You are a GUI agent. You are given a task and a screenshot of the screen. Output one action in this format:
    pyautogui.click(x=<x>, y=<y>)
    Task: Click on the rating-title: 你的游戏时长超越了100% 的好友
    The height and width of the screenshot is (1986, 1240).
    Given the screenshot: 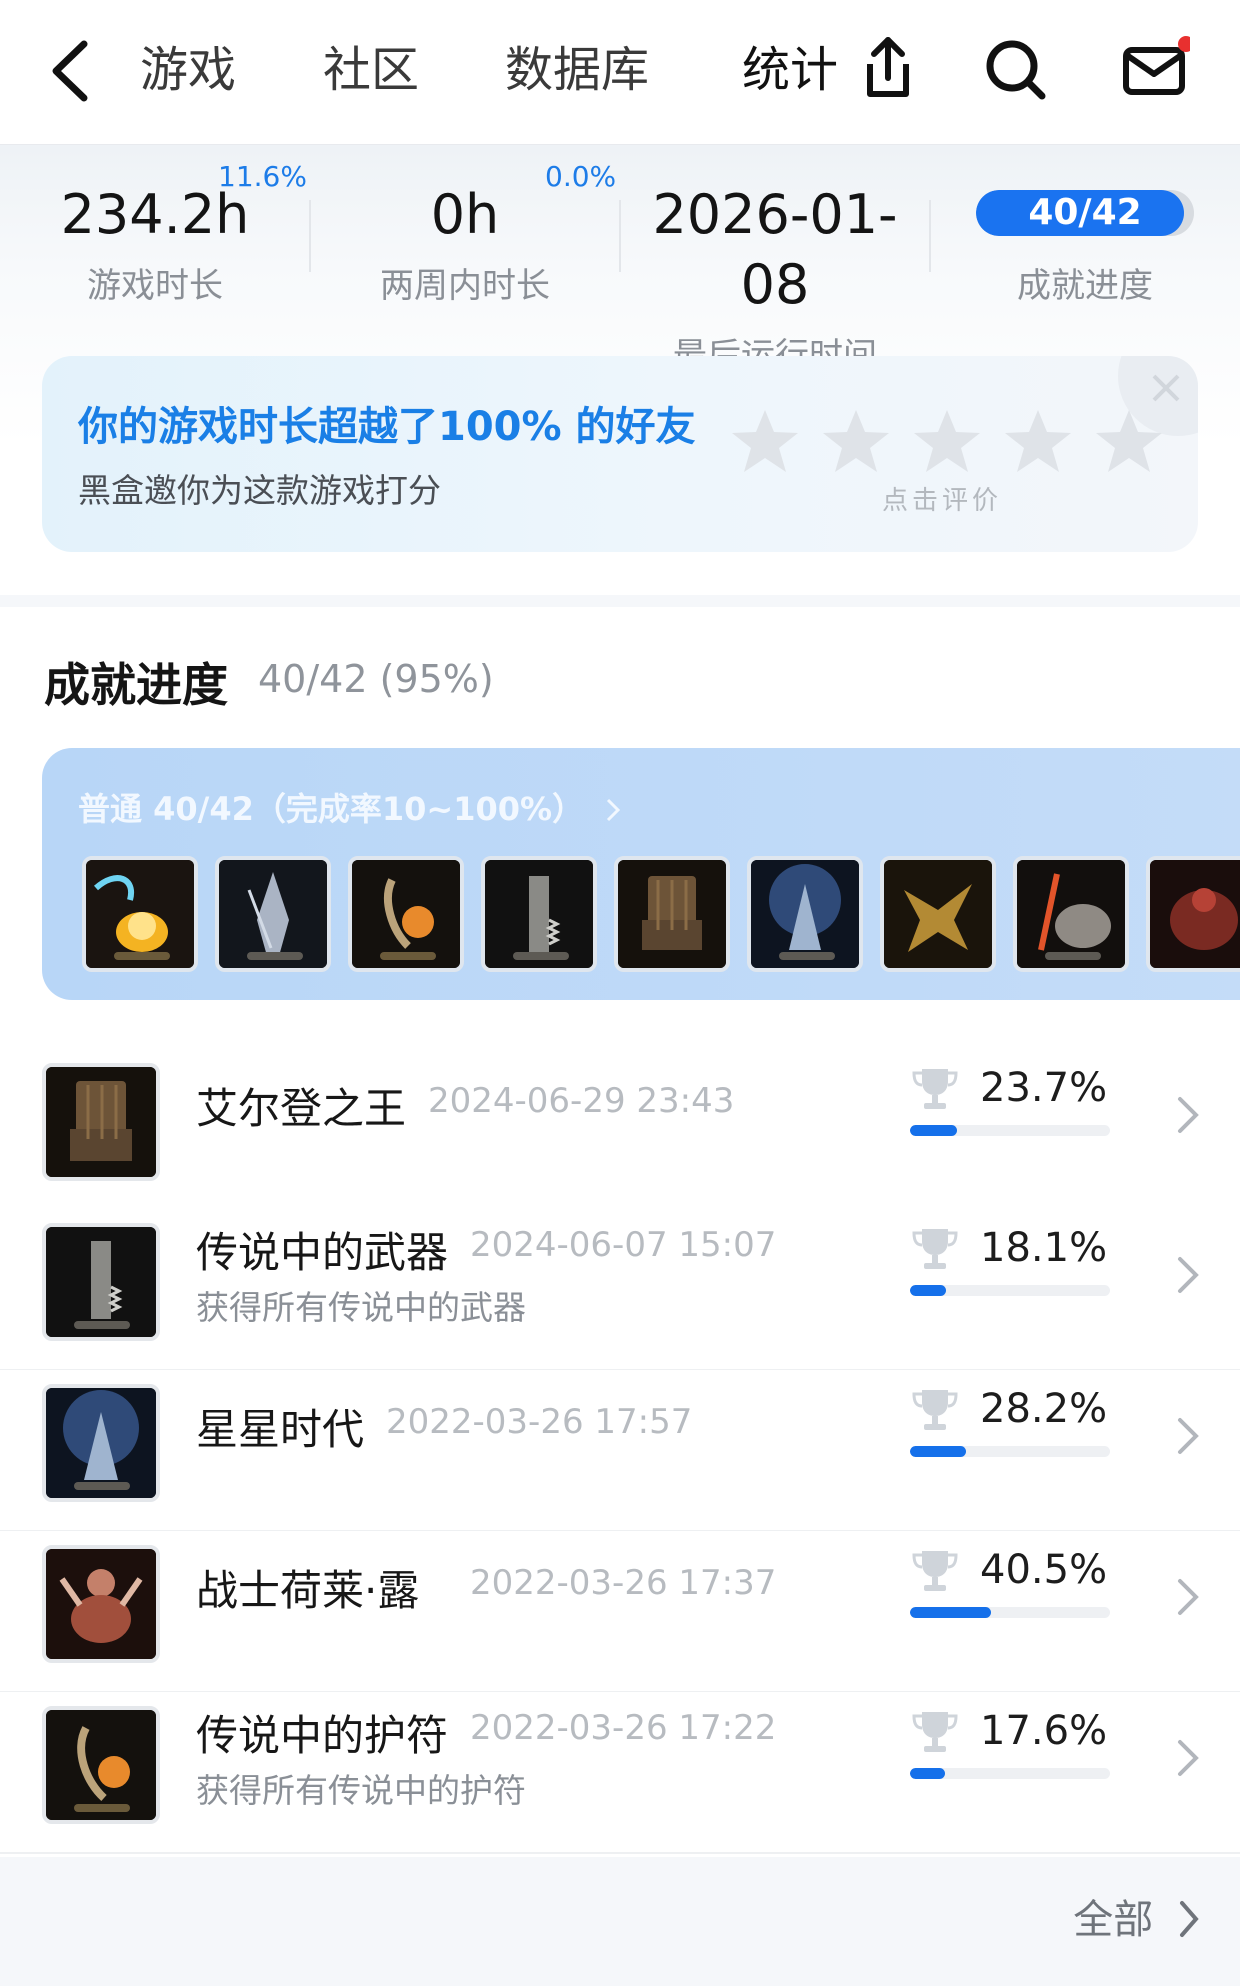 What is the action you would take?
    pyautogui.click(x=387, y=427)
    